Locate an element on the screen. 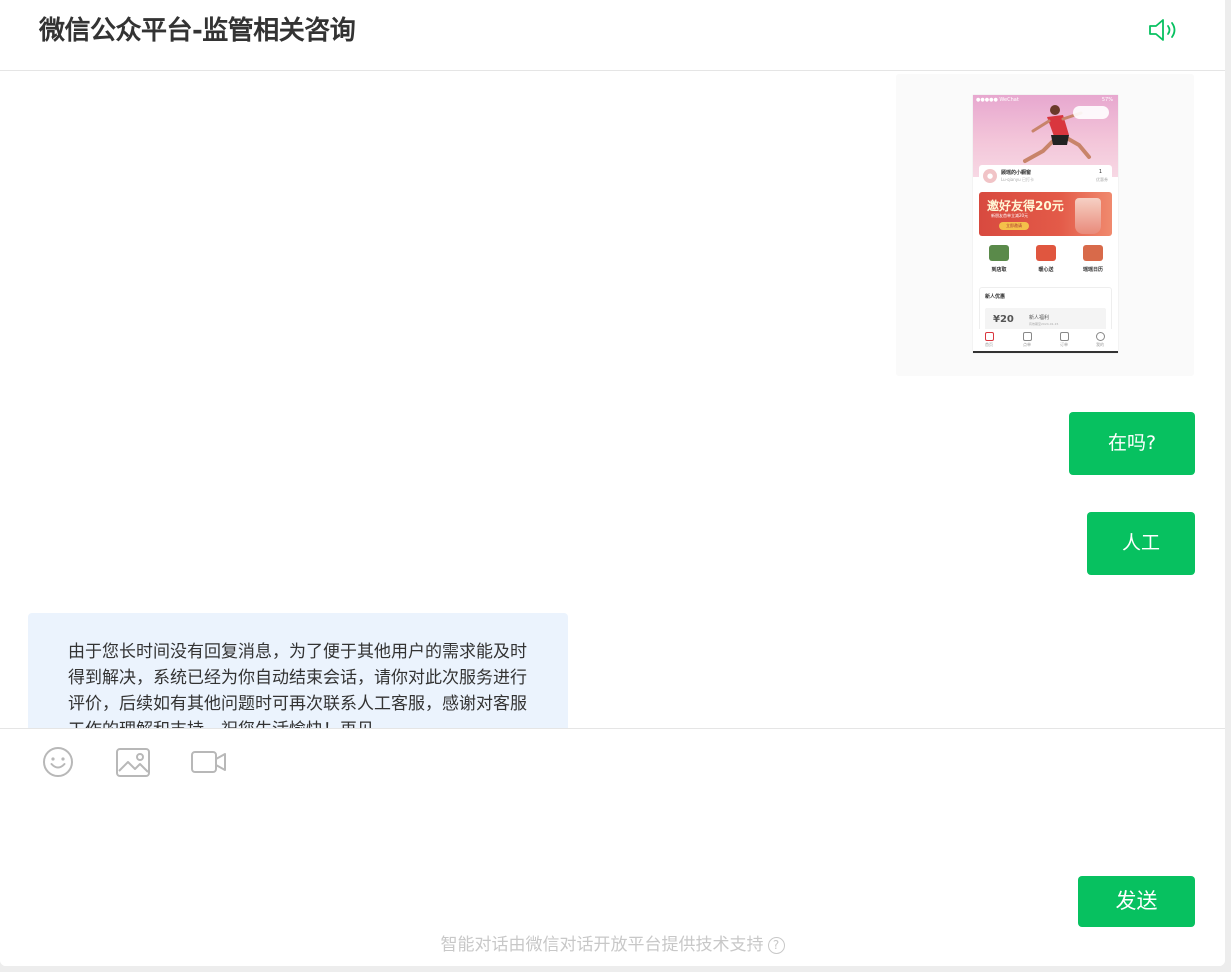 This screenshot has width=1231, height=972. home-icon is located at coordinates (989, 336).